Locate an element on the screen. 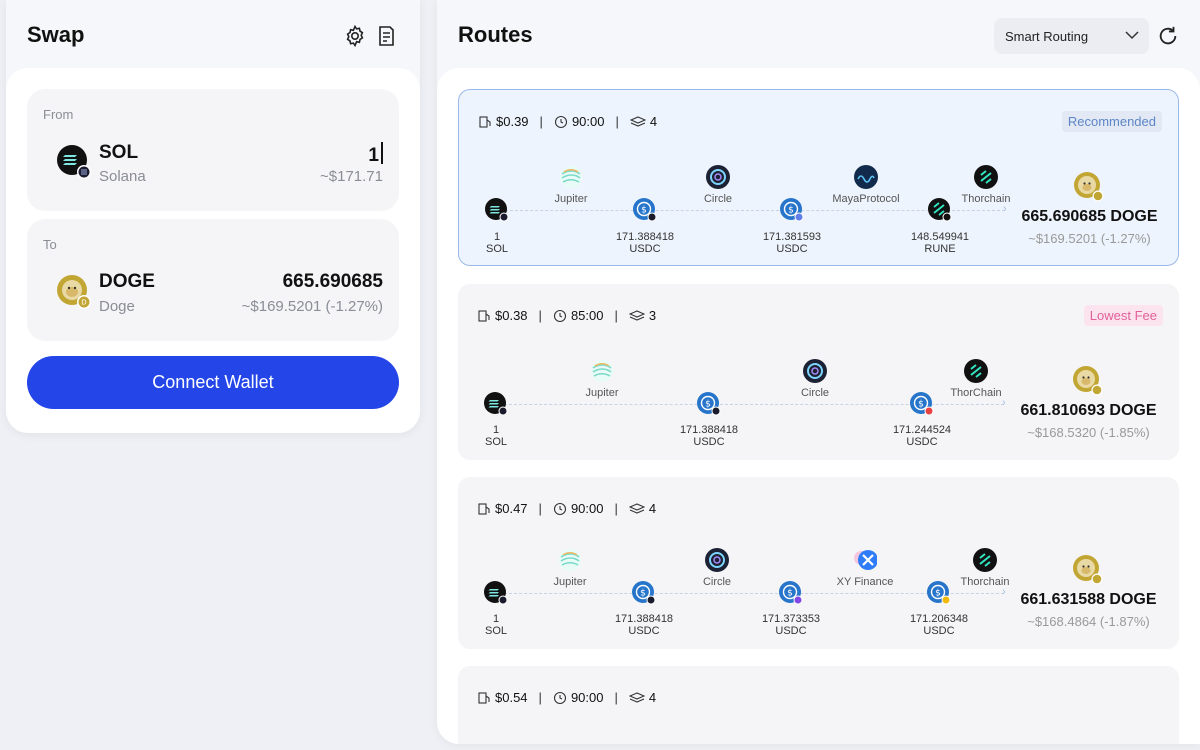 The width and height of the screenshot is (1200, 750). routing-mode-label: Smart Routing is located at coordinates (1047, 36).